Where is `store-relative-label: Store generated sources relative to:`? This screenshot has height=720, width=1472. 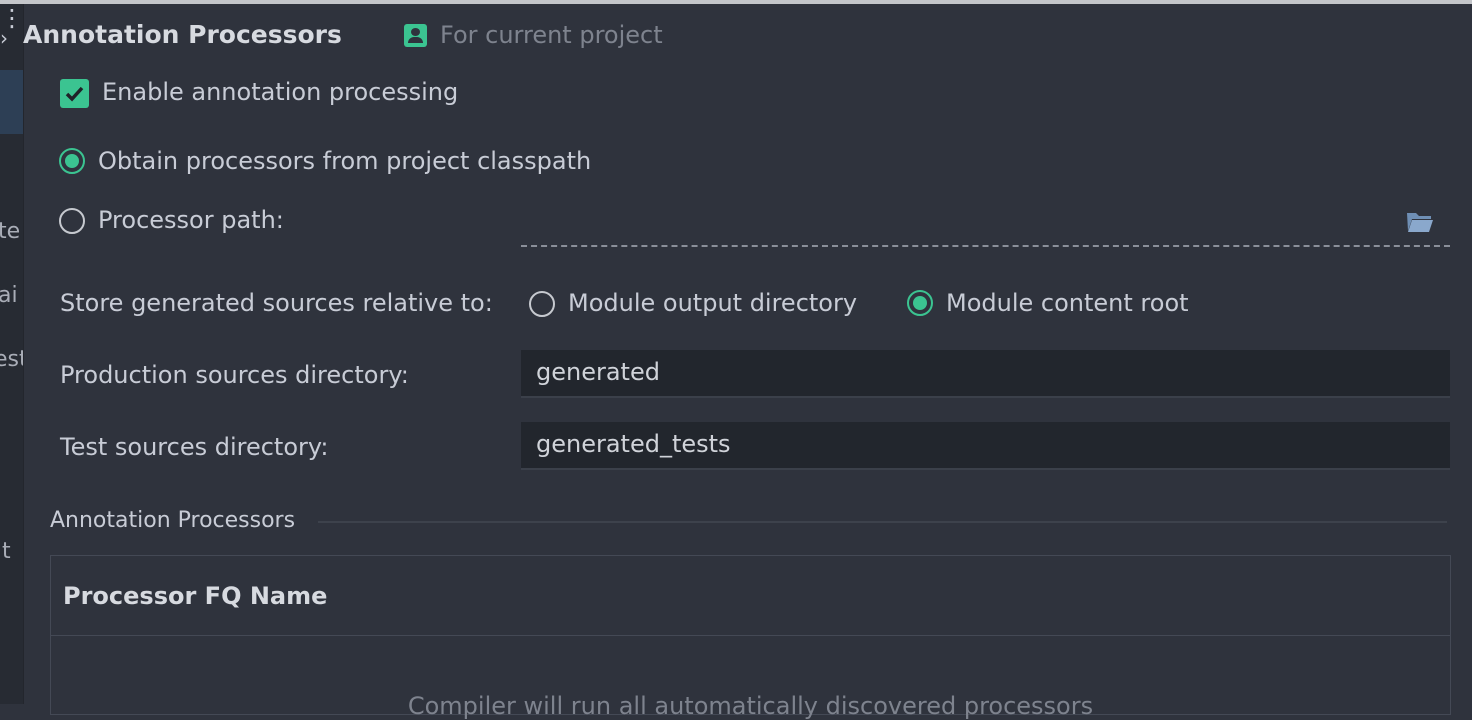 store-relative-label: Store generated sources relative to: is located at coordinates (276, 303).